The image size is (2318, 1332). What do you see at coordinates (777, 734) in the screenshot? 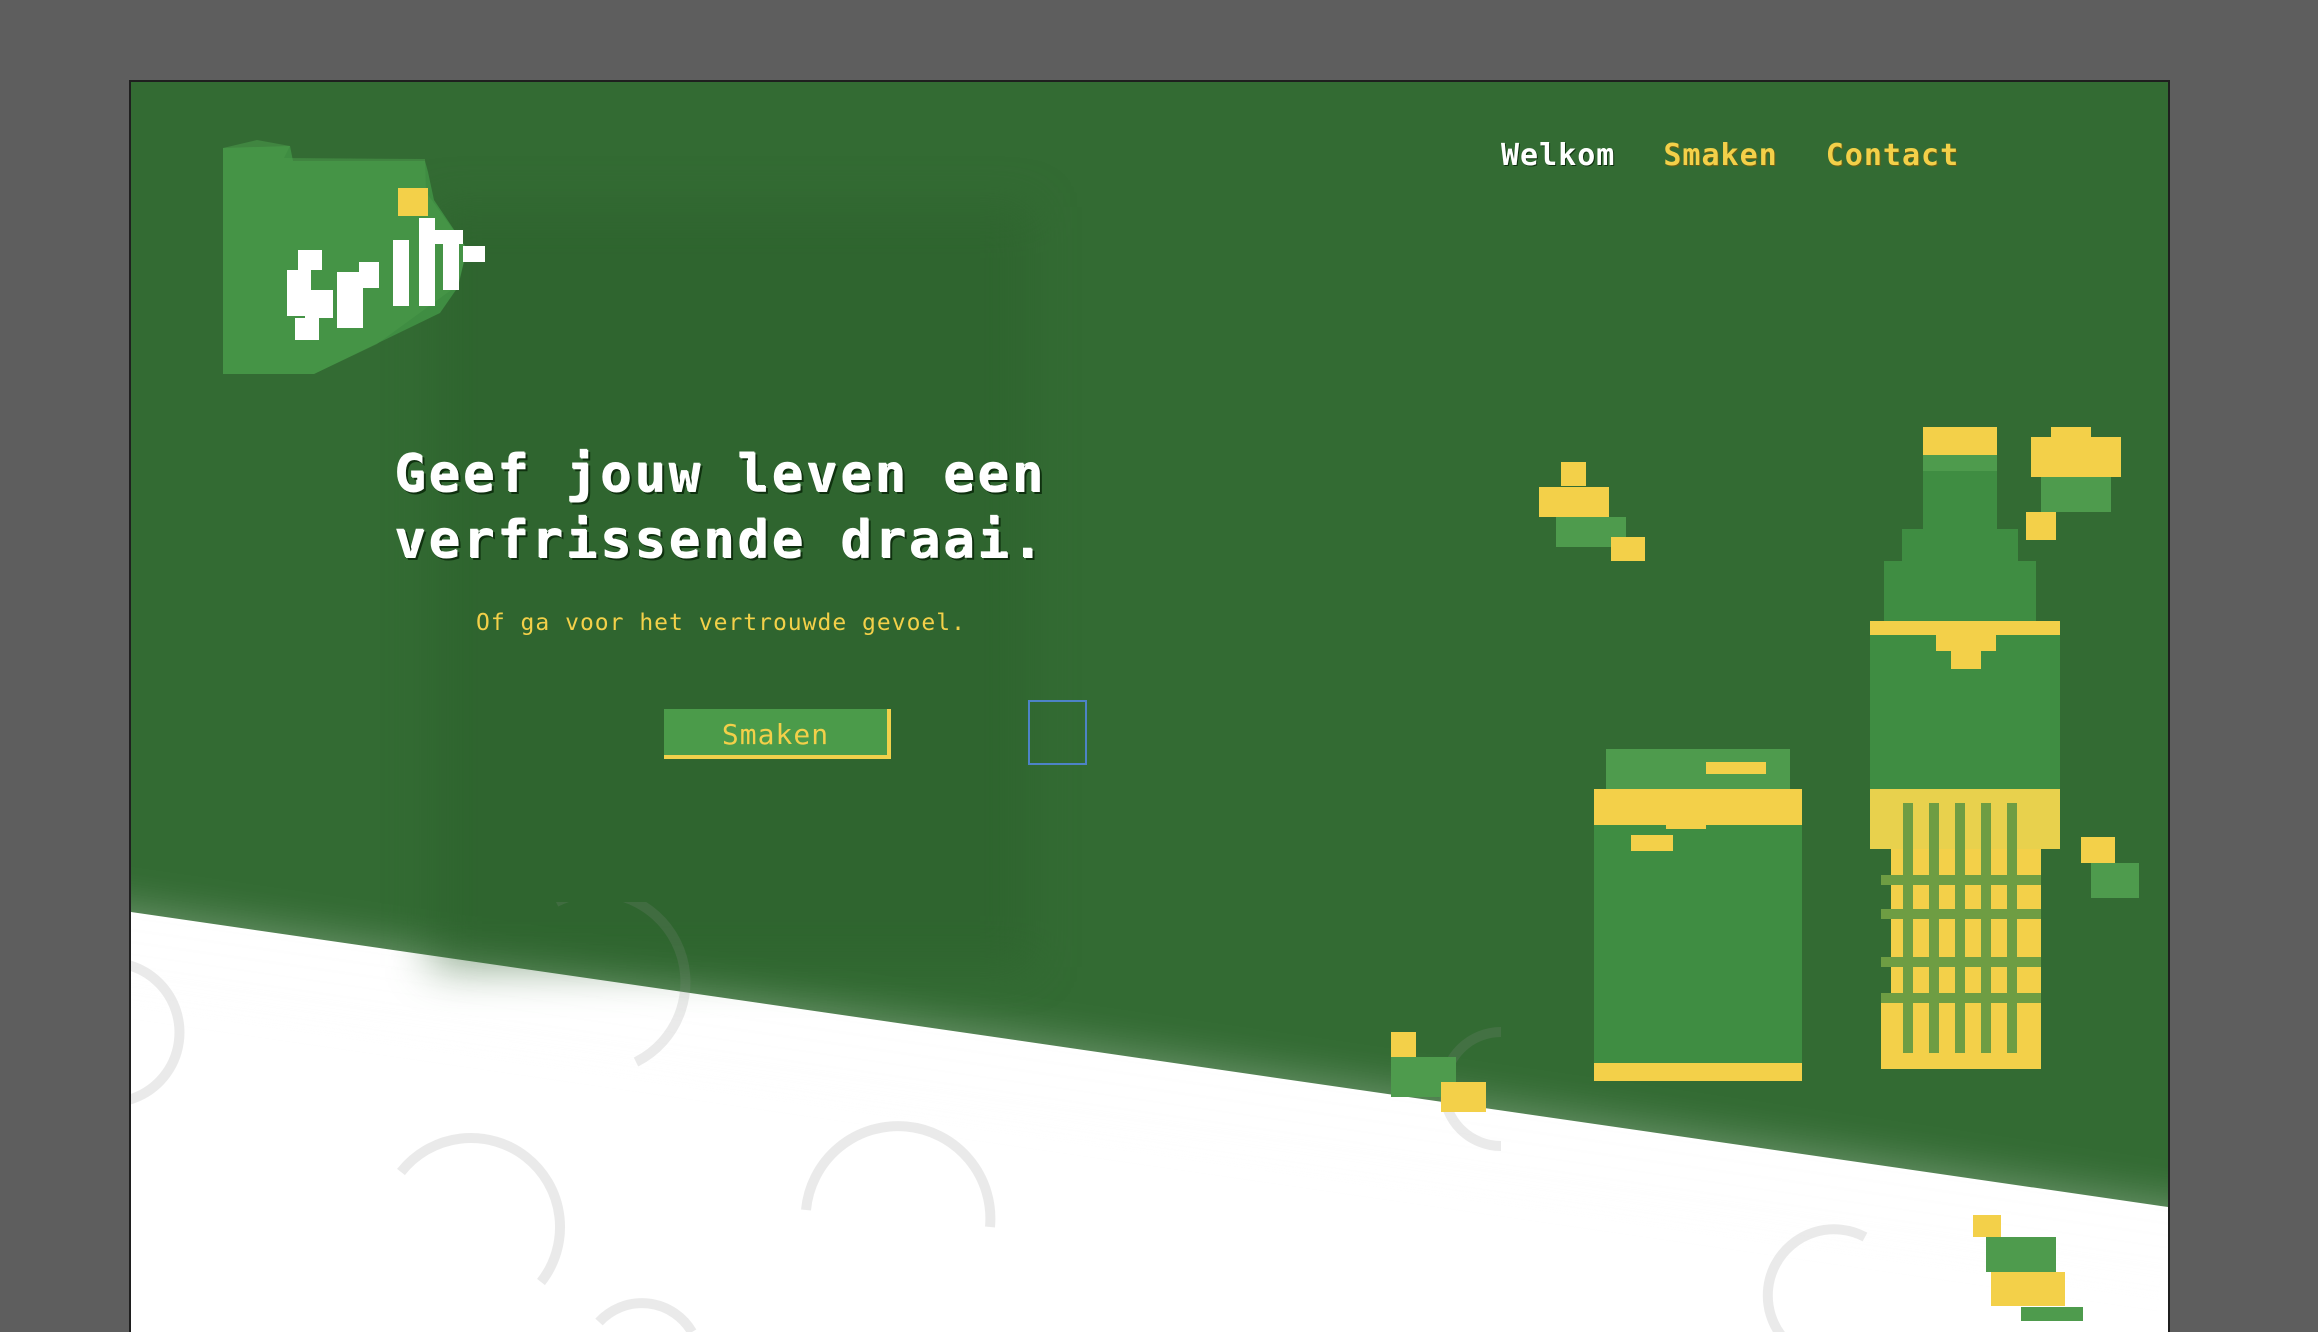
I see `smaken-button: Smaken` at bounding box center [777, 734].